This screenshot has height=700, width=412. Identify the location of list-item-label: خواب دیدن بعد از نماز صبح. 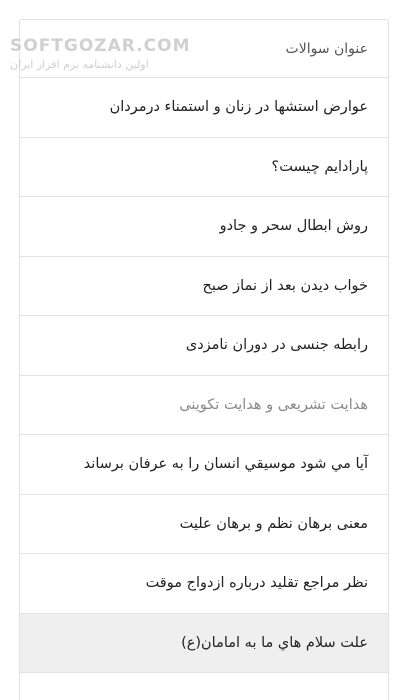
(285, 285).